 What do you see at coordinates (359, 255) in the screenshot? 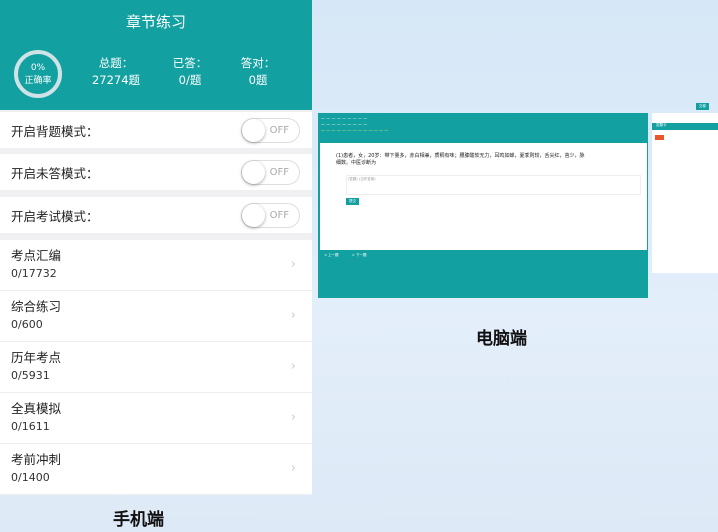
I see `next-button: > 下一题` at bounding box center [359, 255].